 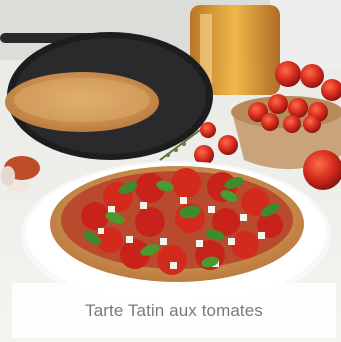 I want to click on caption-title: Tarte Tatin aux tomates, so click(x=174, y=310).